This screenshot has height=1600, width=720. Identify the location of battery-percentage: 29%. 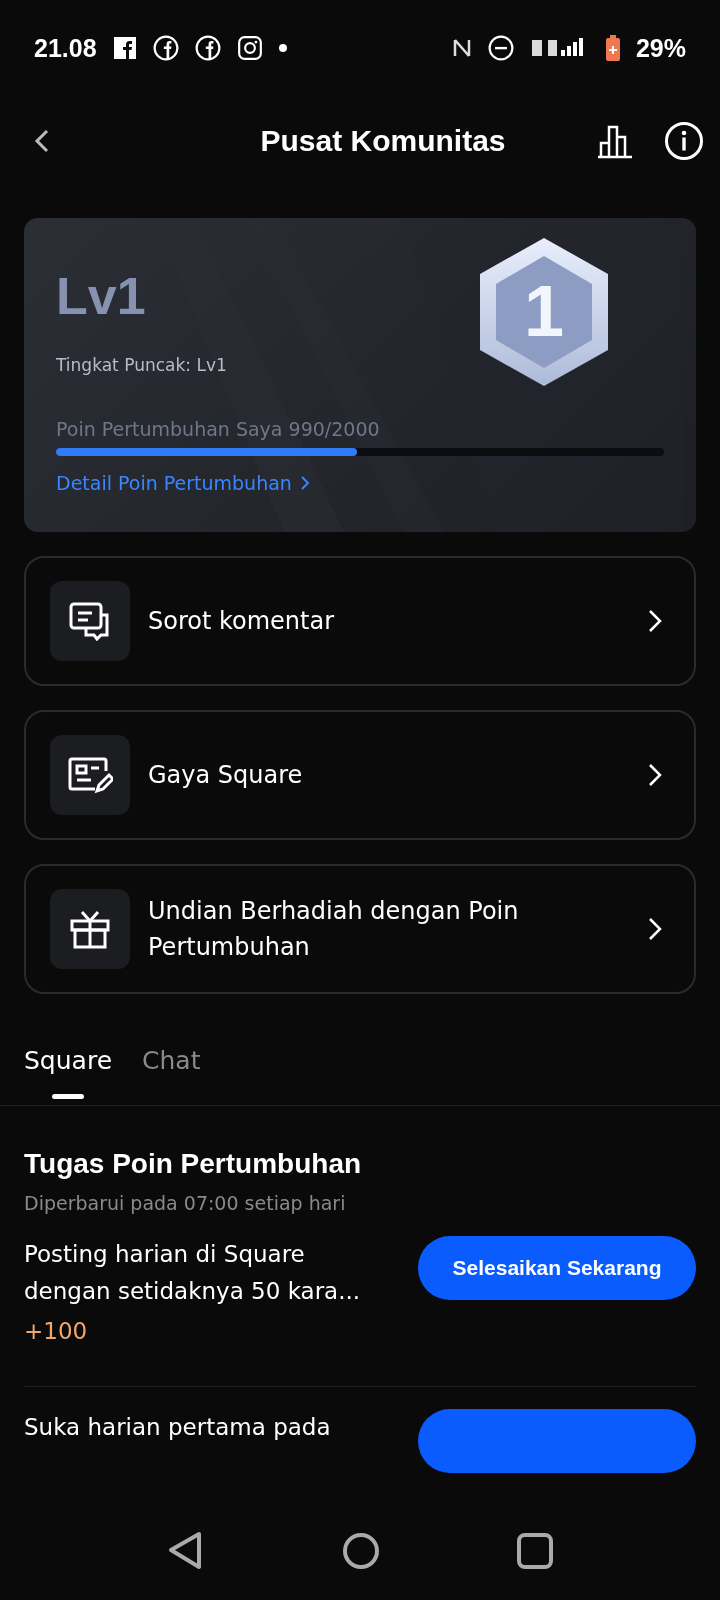
(660, 48).